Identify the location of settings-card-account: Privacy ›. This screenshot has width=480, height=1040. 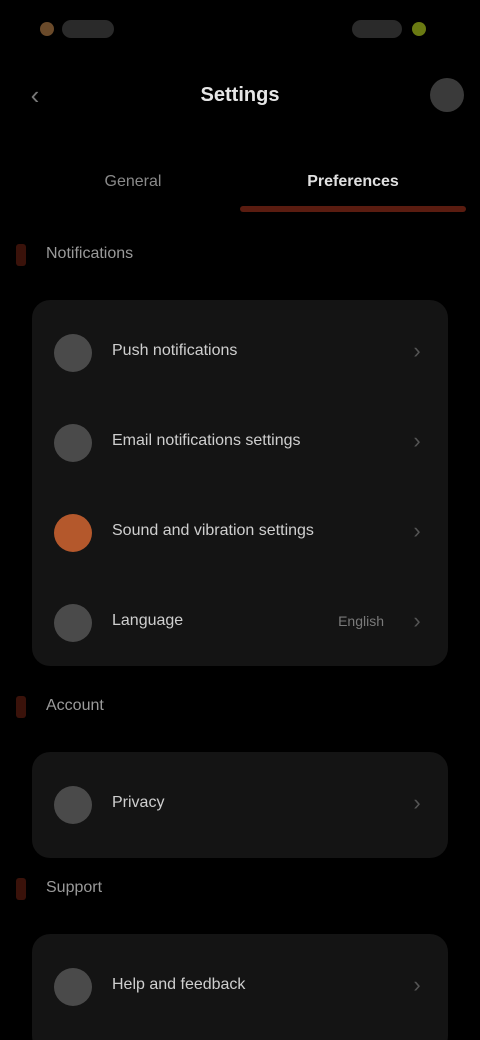
(240, 805).